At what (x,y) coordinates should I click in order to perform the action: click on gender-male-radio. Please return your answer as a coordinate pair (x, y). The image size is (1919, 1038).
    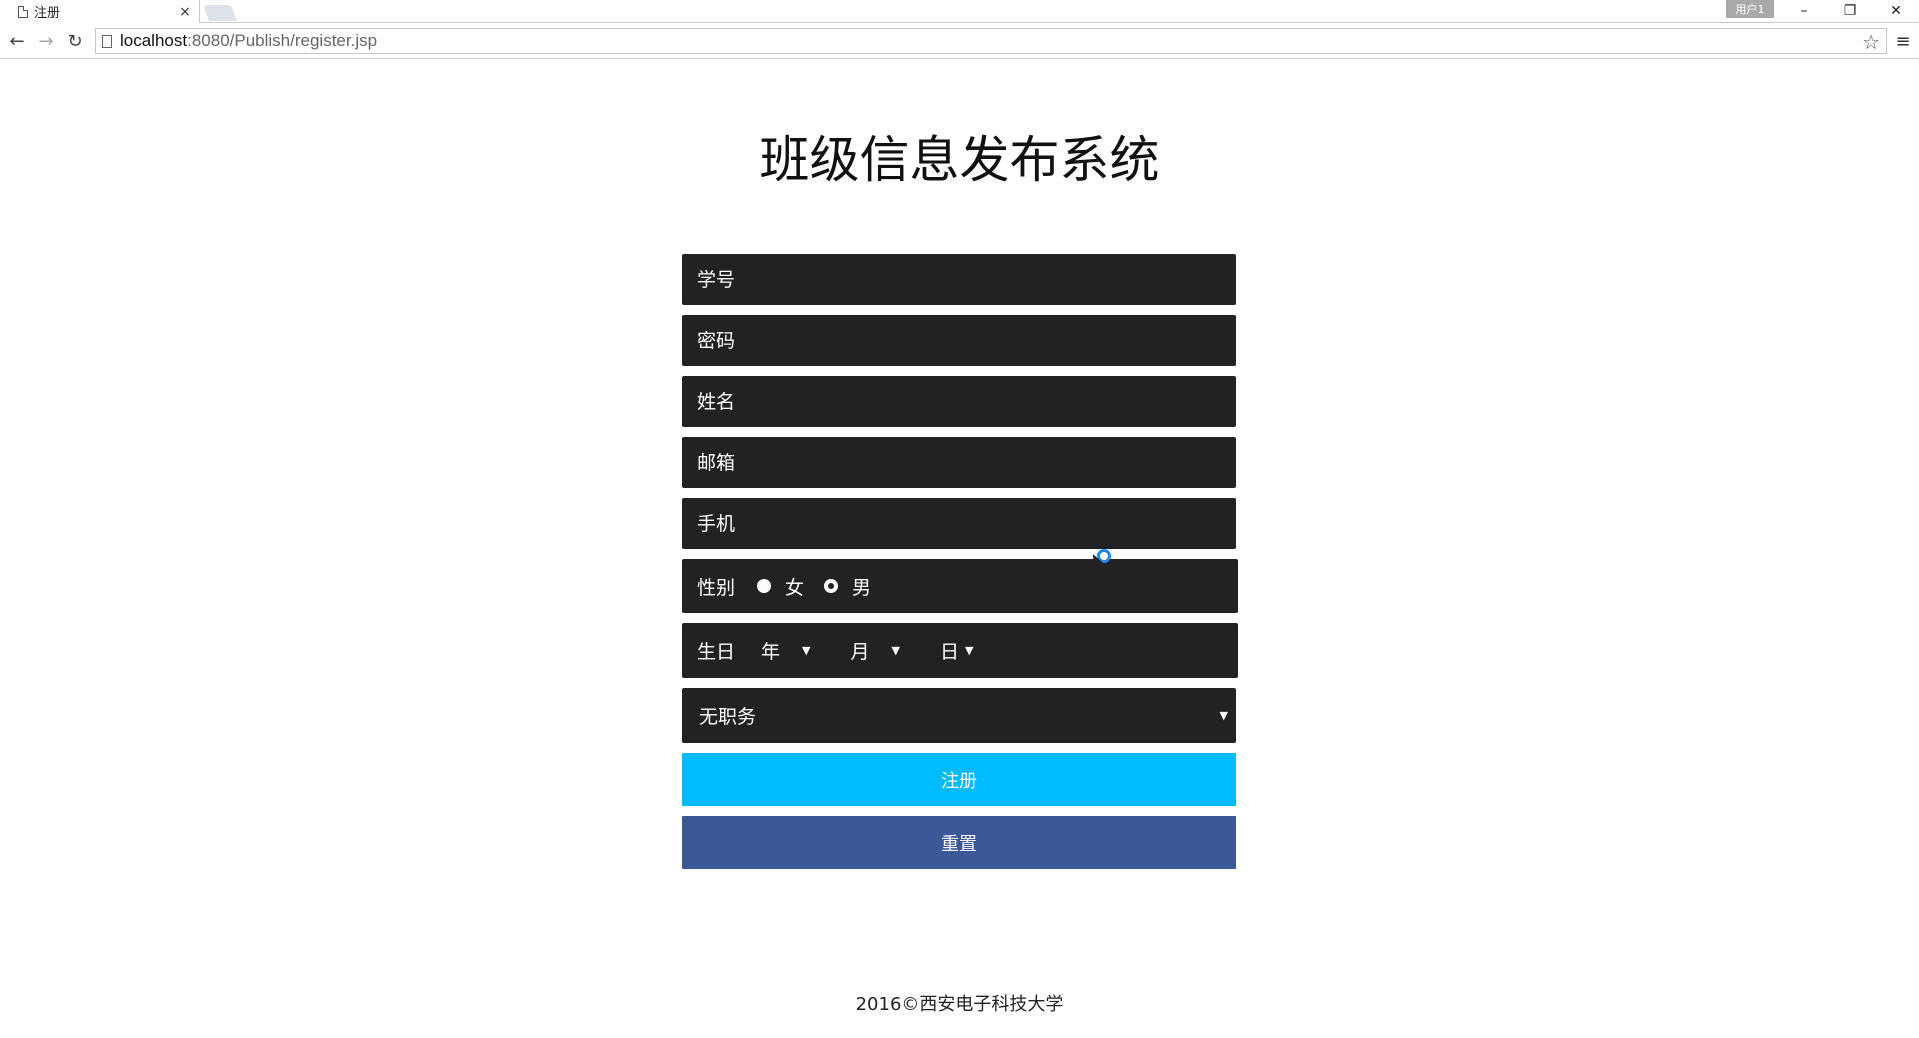
    Looking at the image, I should click on (831, 586).